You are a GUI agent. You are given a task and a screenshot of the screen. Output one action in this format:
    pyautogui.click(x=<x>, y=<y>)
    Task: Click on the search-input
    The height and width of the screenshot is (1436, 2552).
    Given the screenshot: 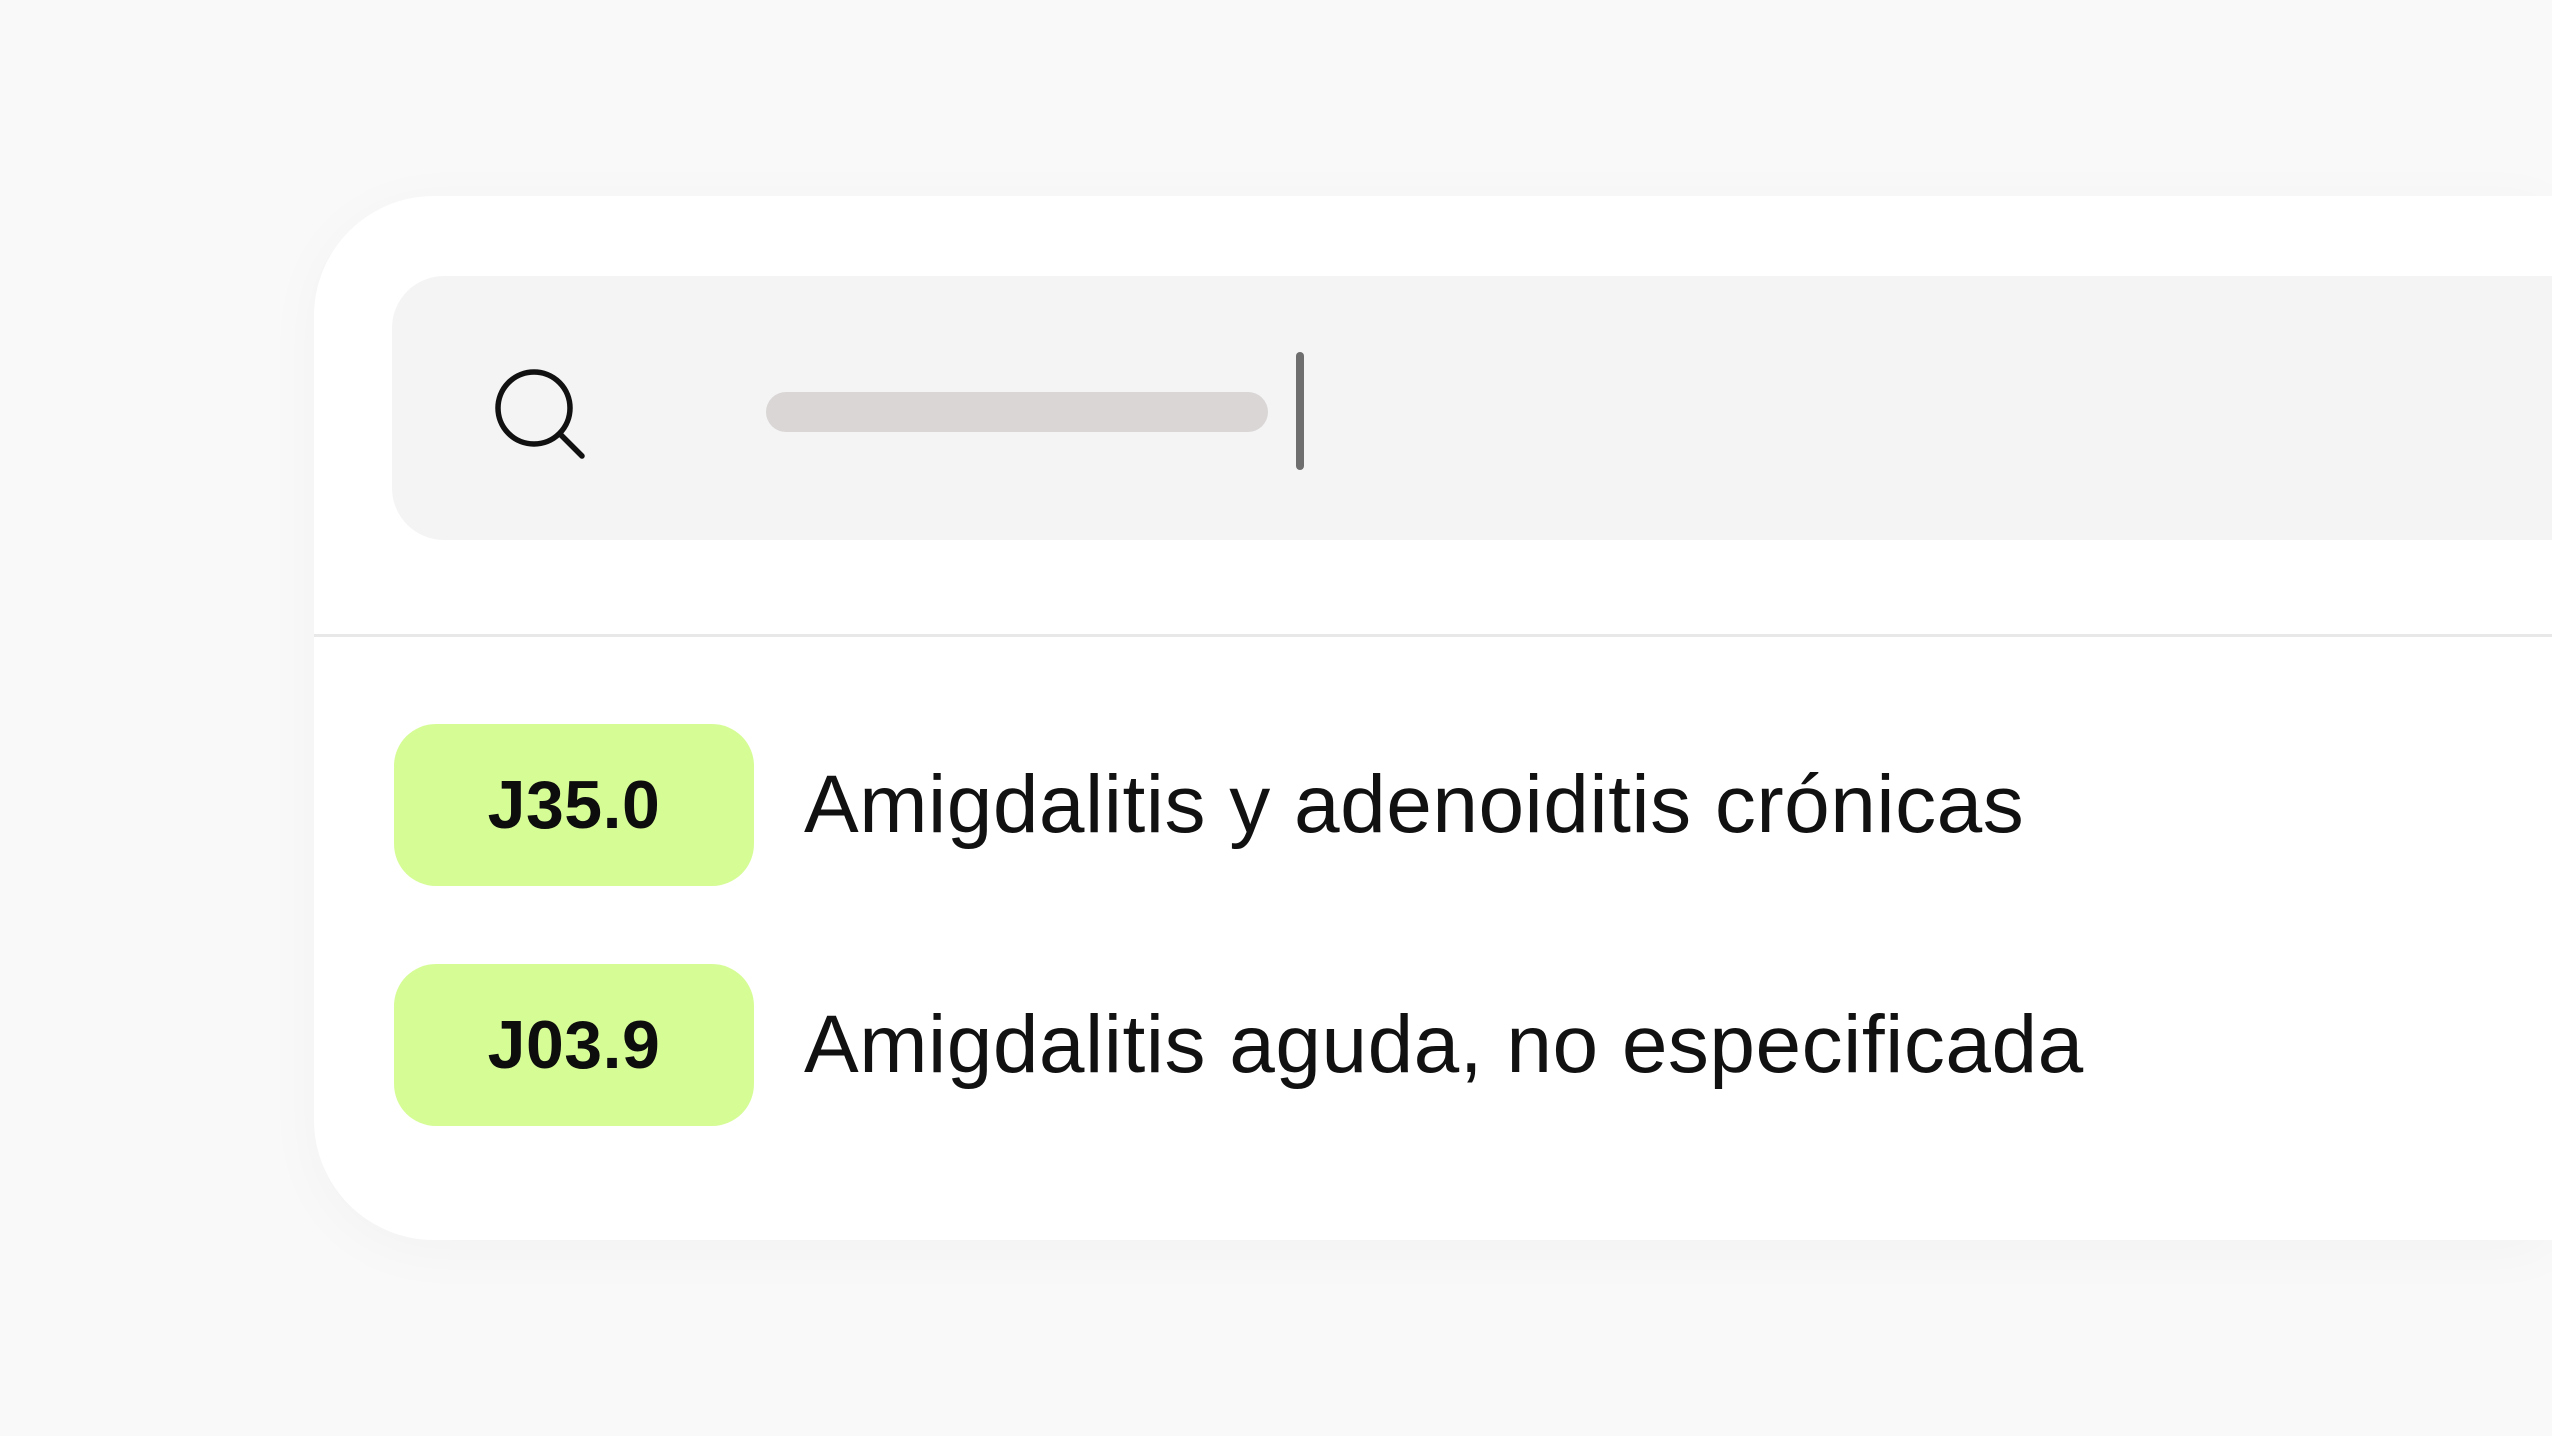 What is the action you would take?
    pyautogui.click(x=1032, y=412)
    